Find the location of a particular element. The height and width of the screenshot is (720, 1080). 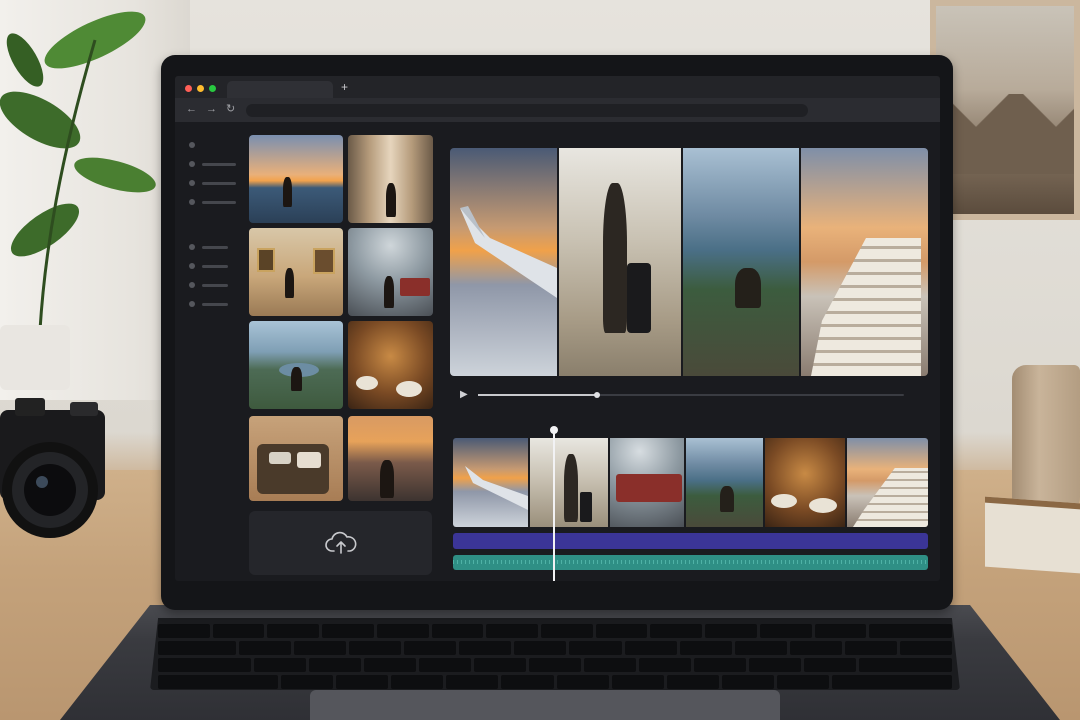

preview-progress-bar is located at coordinates (691, 395).